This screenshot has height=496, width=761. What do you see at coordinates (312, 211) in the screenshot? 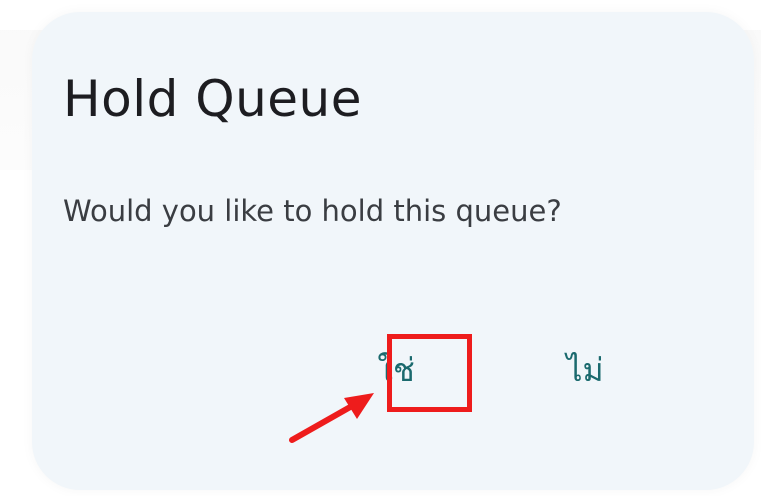
I see `dialog-message: Would you like to hold this queue?` at bounding box center [312, 211].